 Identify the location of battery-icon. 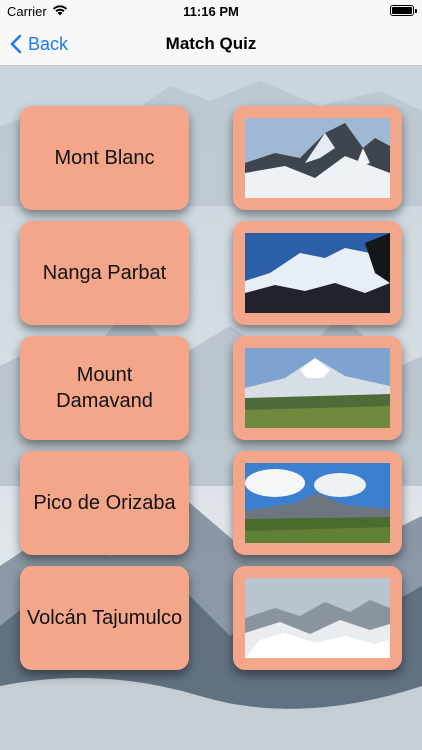
(403, 10).